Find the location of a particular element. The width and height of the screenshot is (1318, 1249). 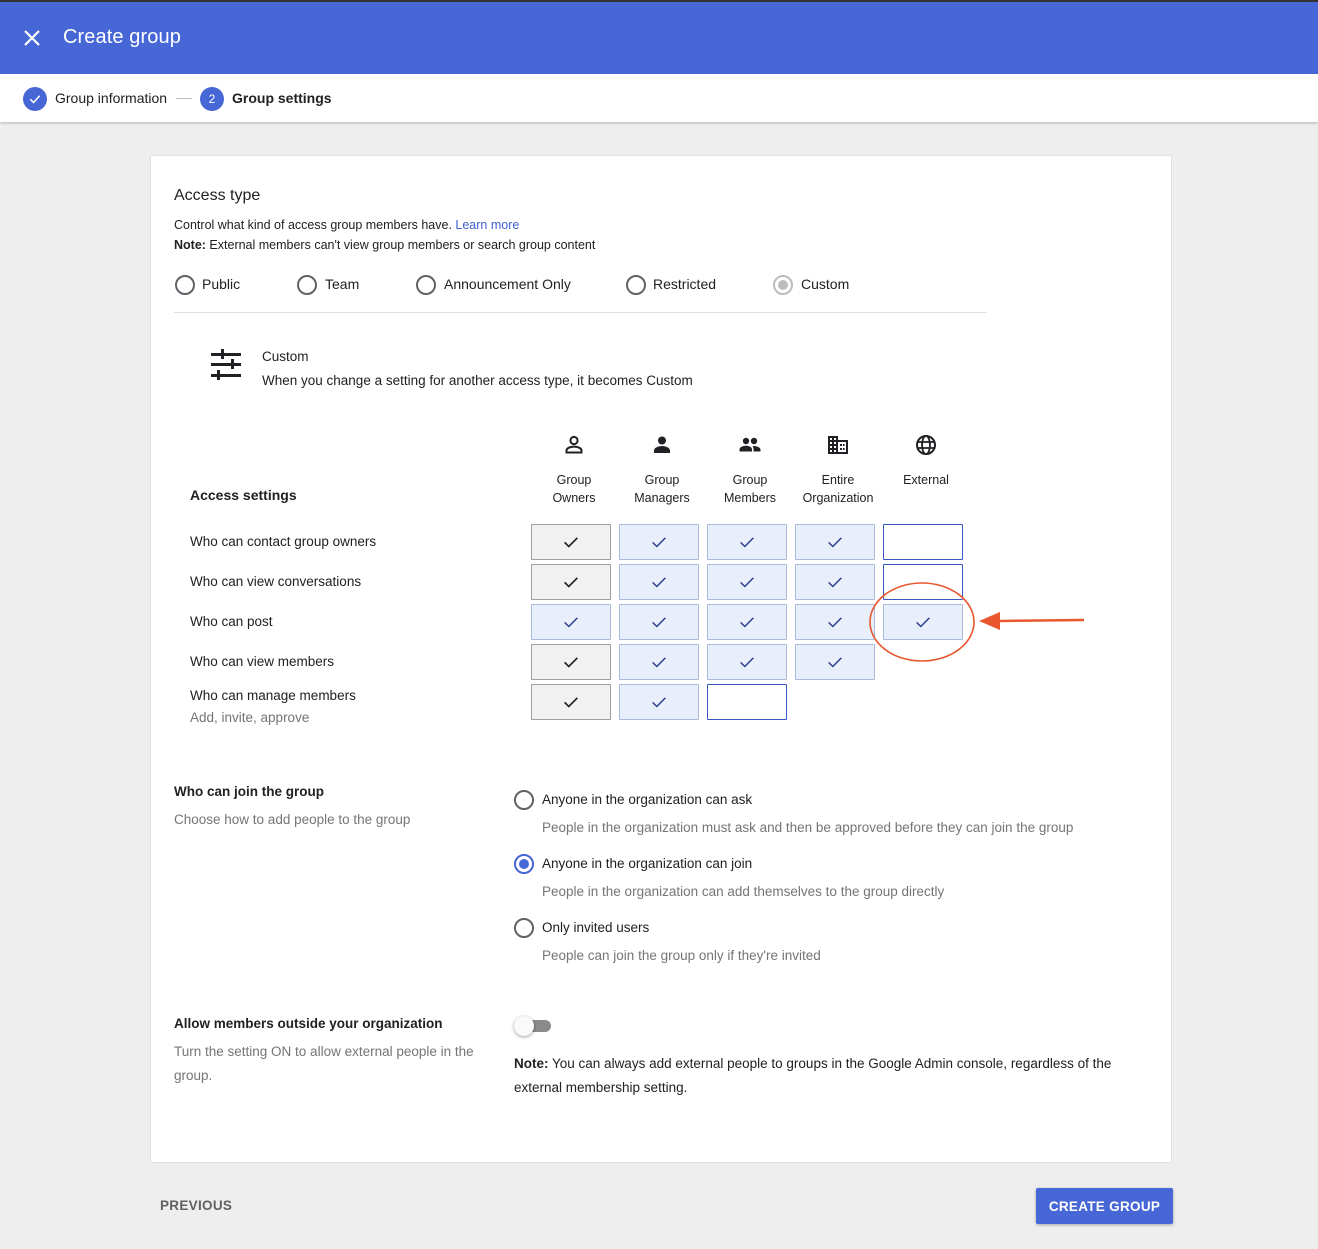

radio-public-label: Public is located at coordinates (221, 284).